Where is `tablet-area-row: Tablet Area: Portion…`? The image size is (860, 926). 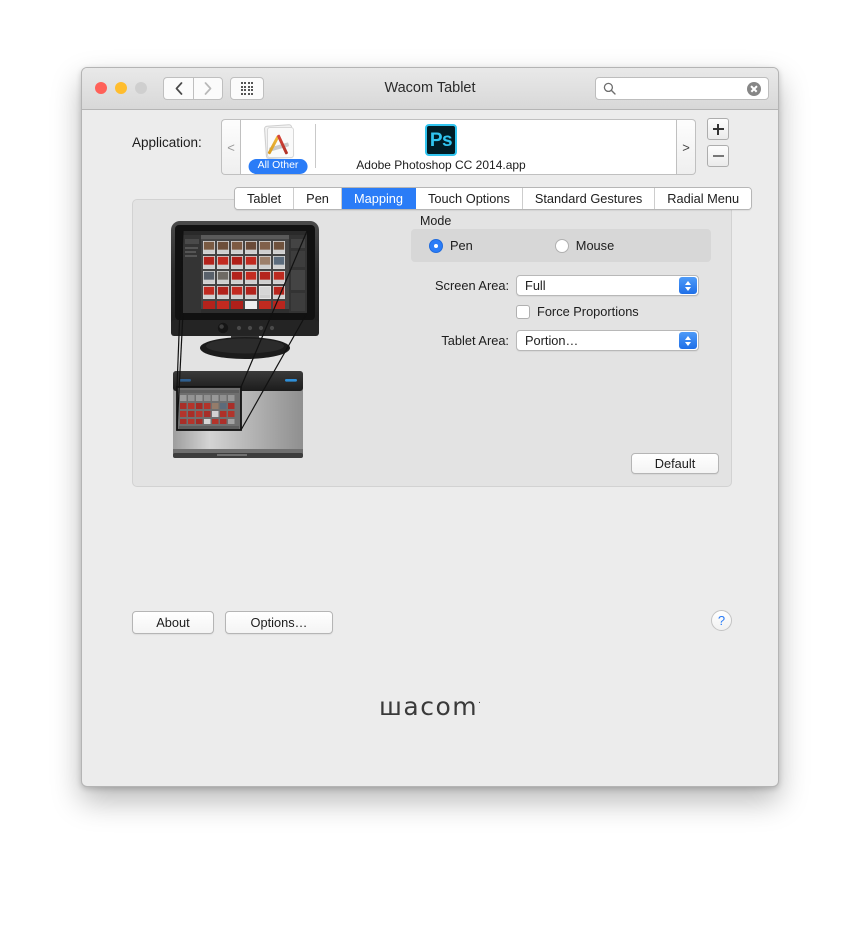 tablet-area-row: Tablet Area: Portion… is located at coordinates (555, 340).